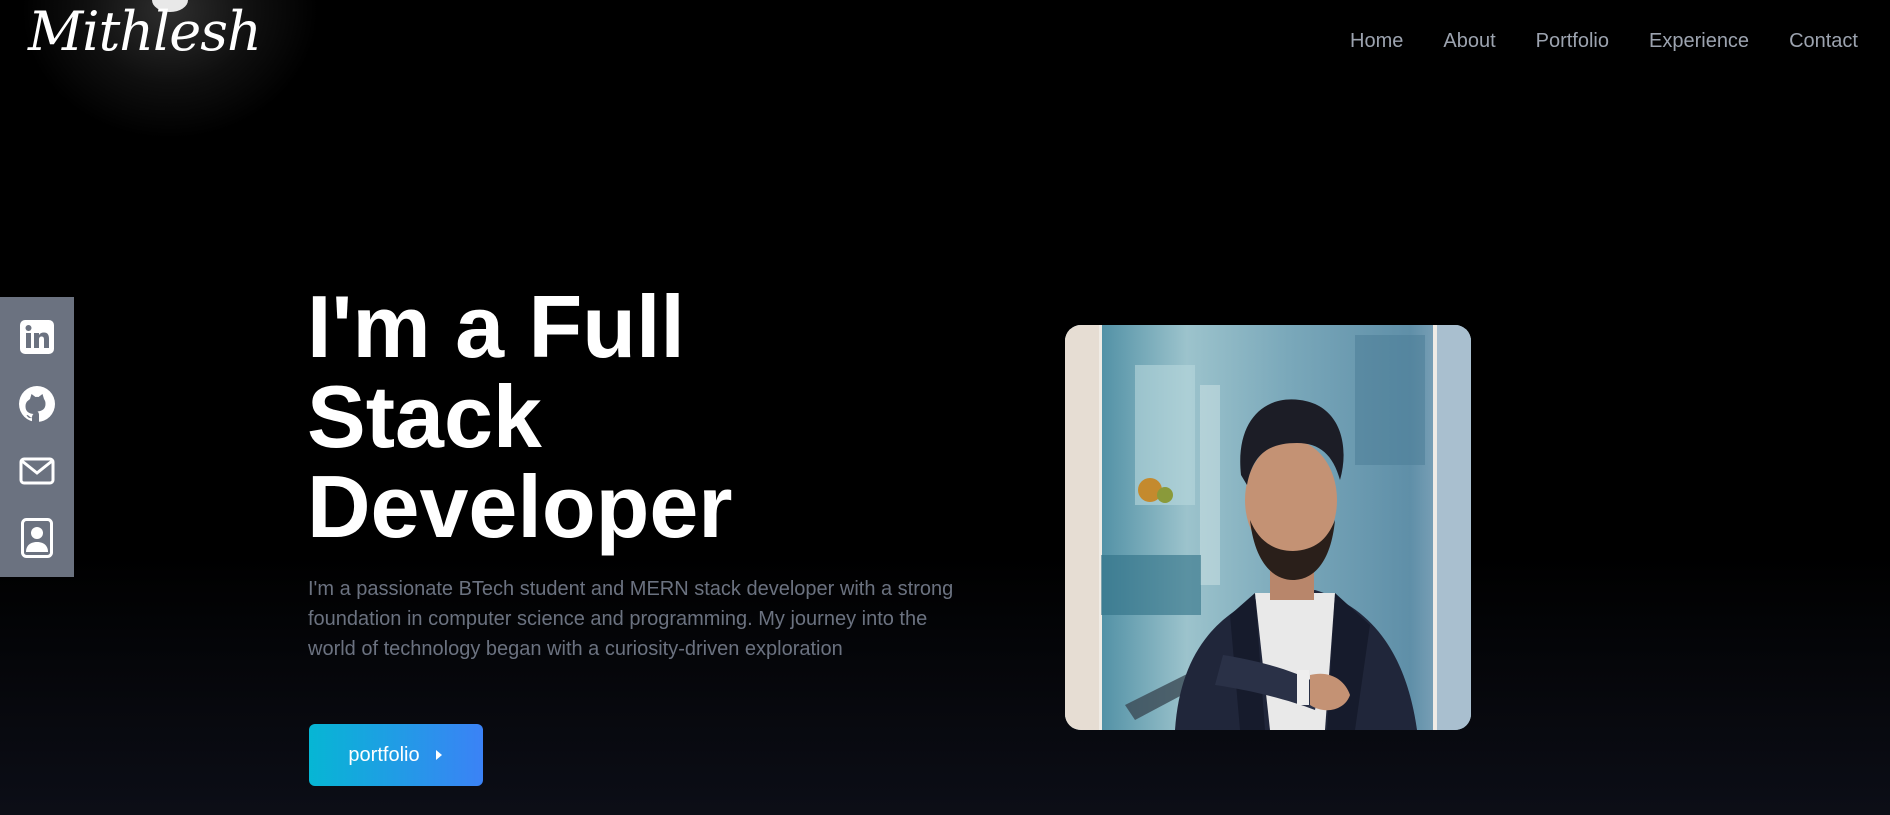  Describe the element at coordinates (438, 755) in the screenshot. I see `caret-right-icon` at that location.